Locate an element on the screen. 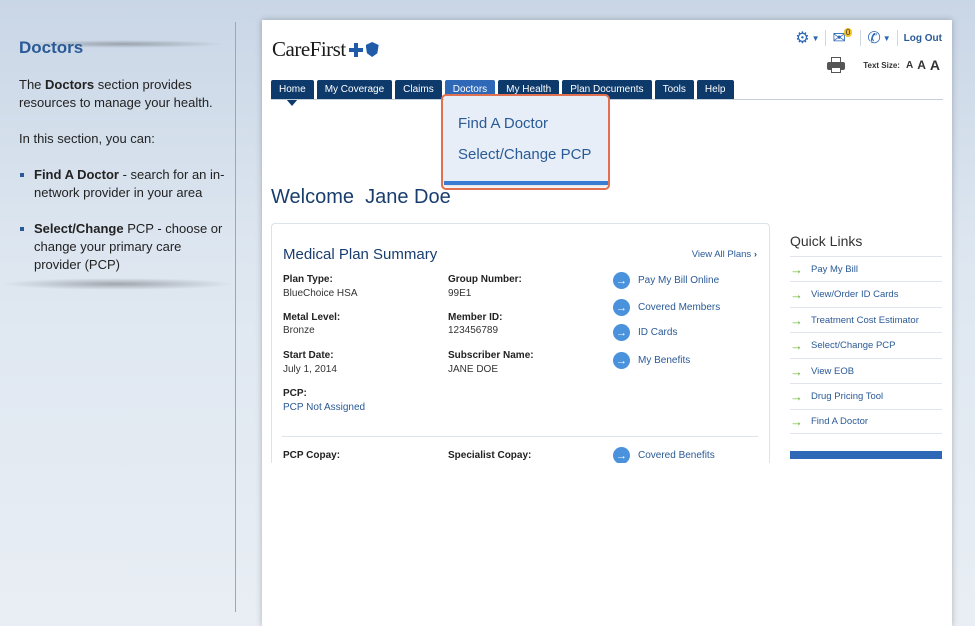  member-id-value: 123456789 is located at coordinates (473, 330).